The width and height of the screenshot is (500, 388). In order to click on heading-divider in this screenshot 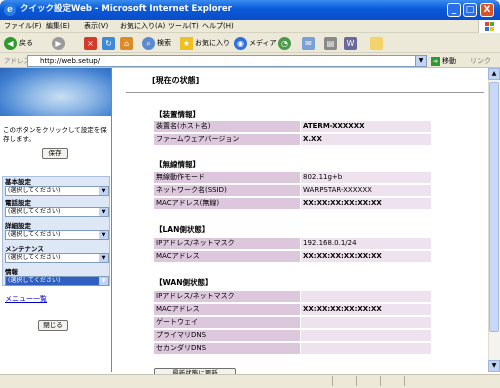, I will do `click(305, 92)`.